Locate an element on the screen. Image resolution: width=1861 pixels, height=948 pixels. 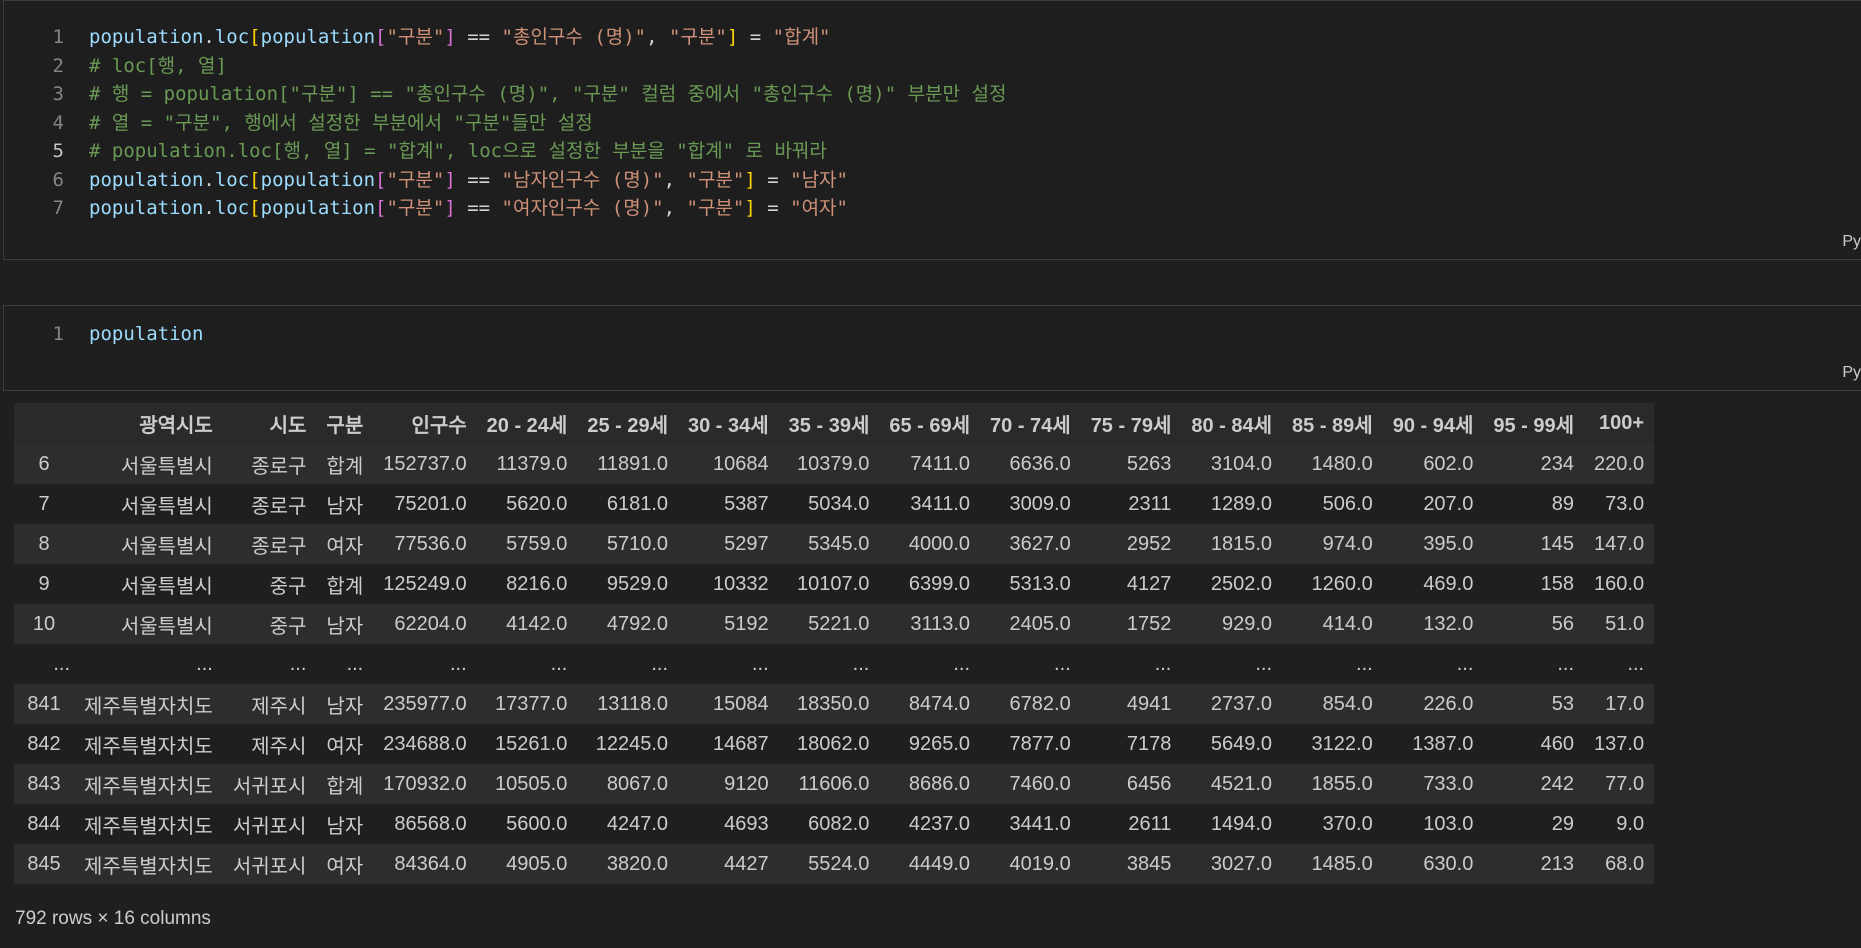
table-cell: 220.0 is located at coordinates (1619, 463).